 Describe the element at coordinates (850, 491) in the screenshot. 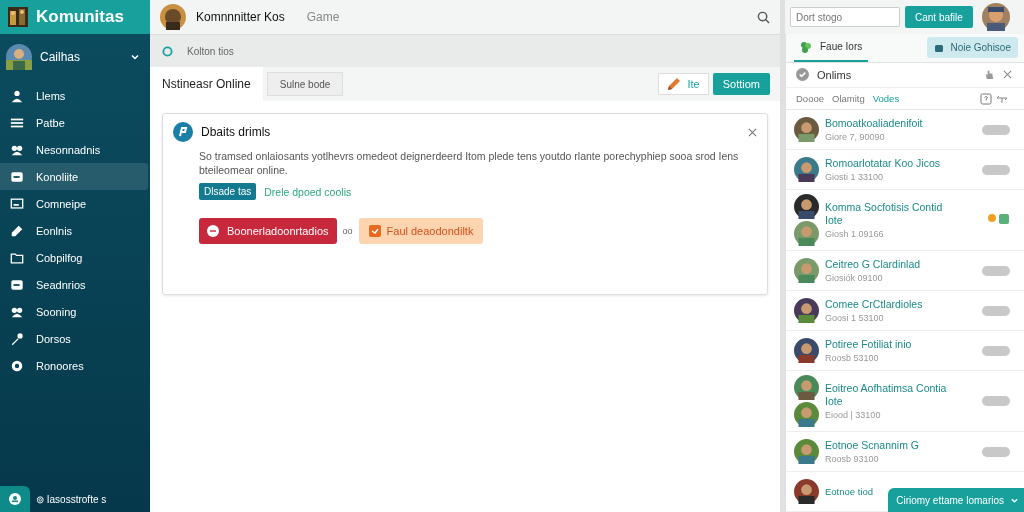

I see `contact-name: Eotnoe tiod` at that location.